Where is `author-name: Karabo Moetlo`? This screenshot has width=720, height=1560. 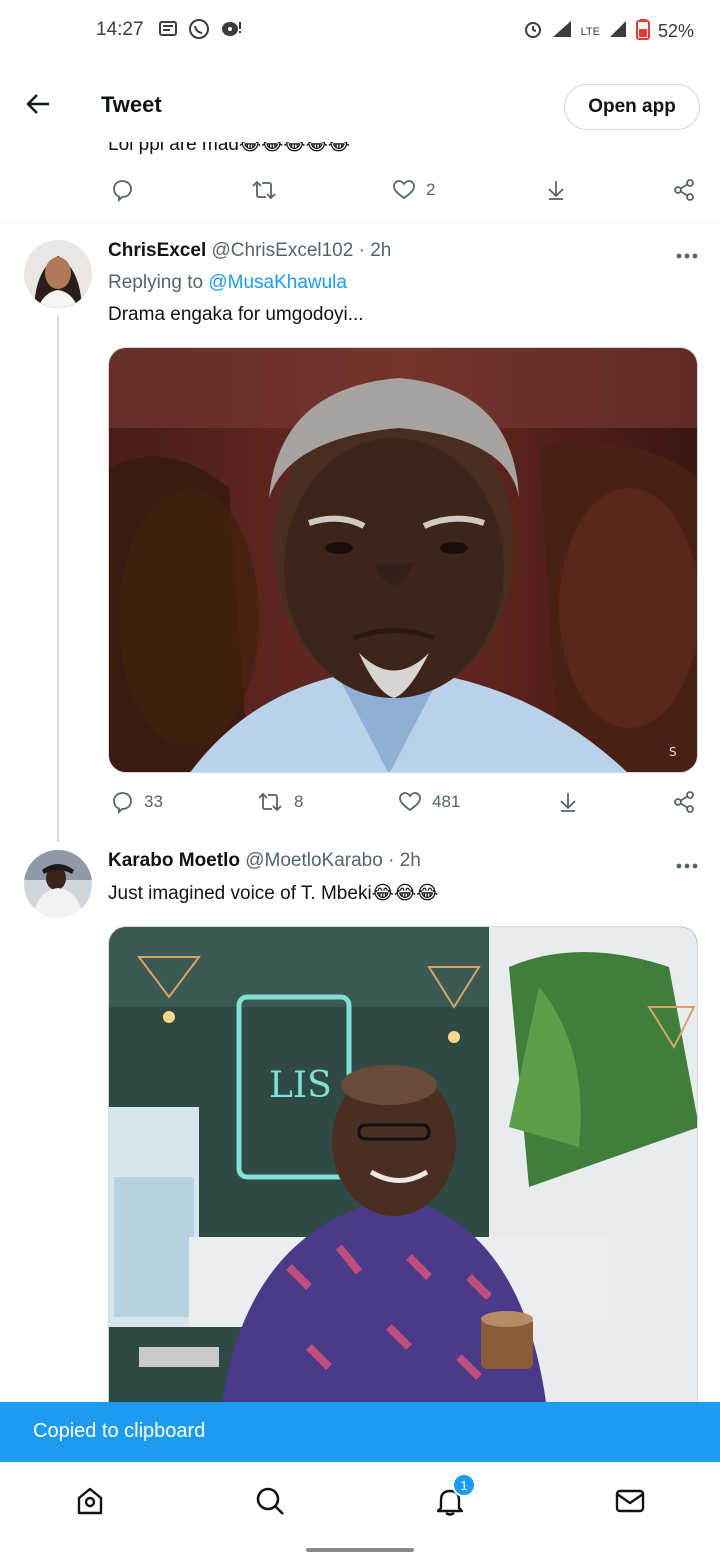 author-name: Karabo Moetlo is located at coordinates (174, 860).